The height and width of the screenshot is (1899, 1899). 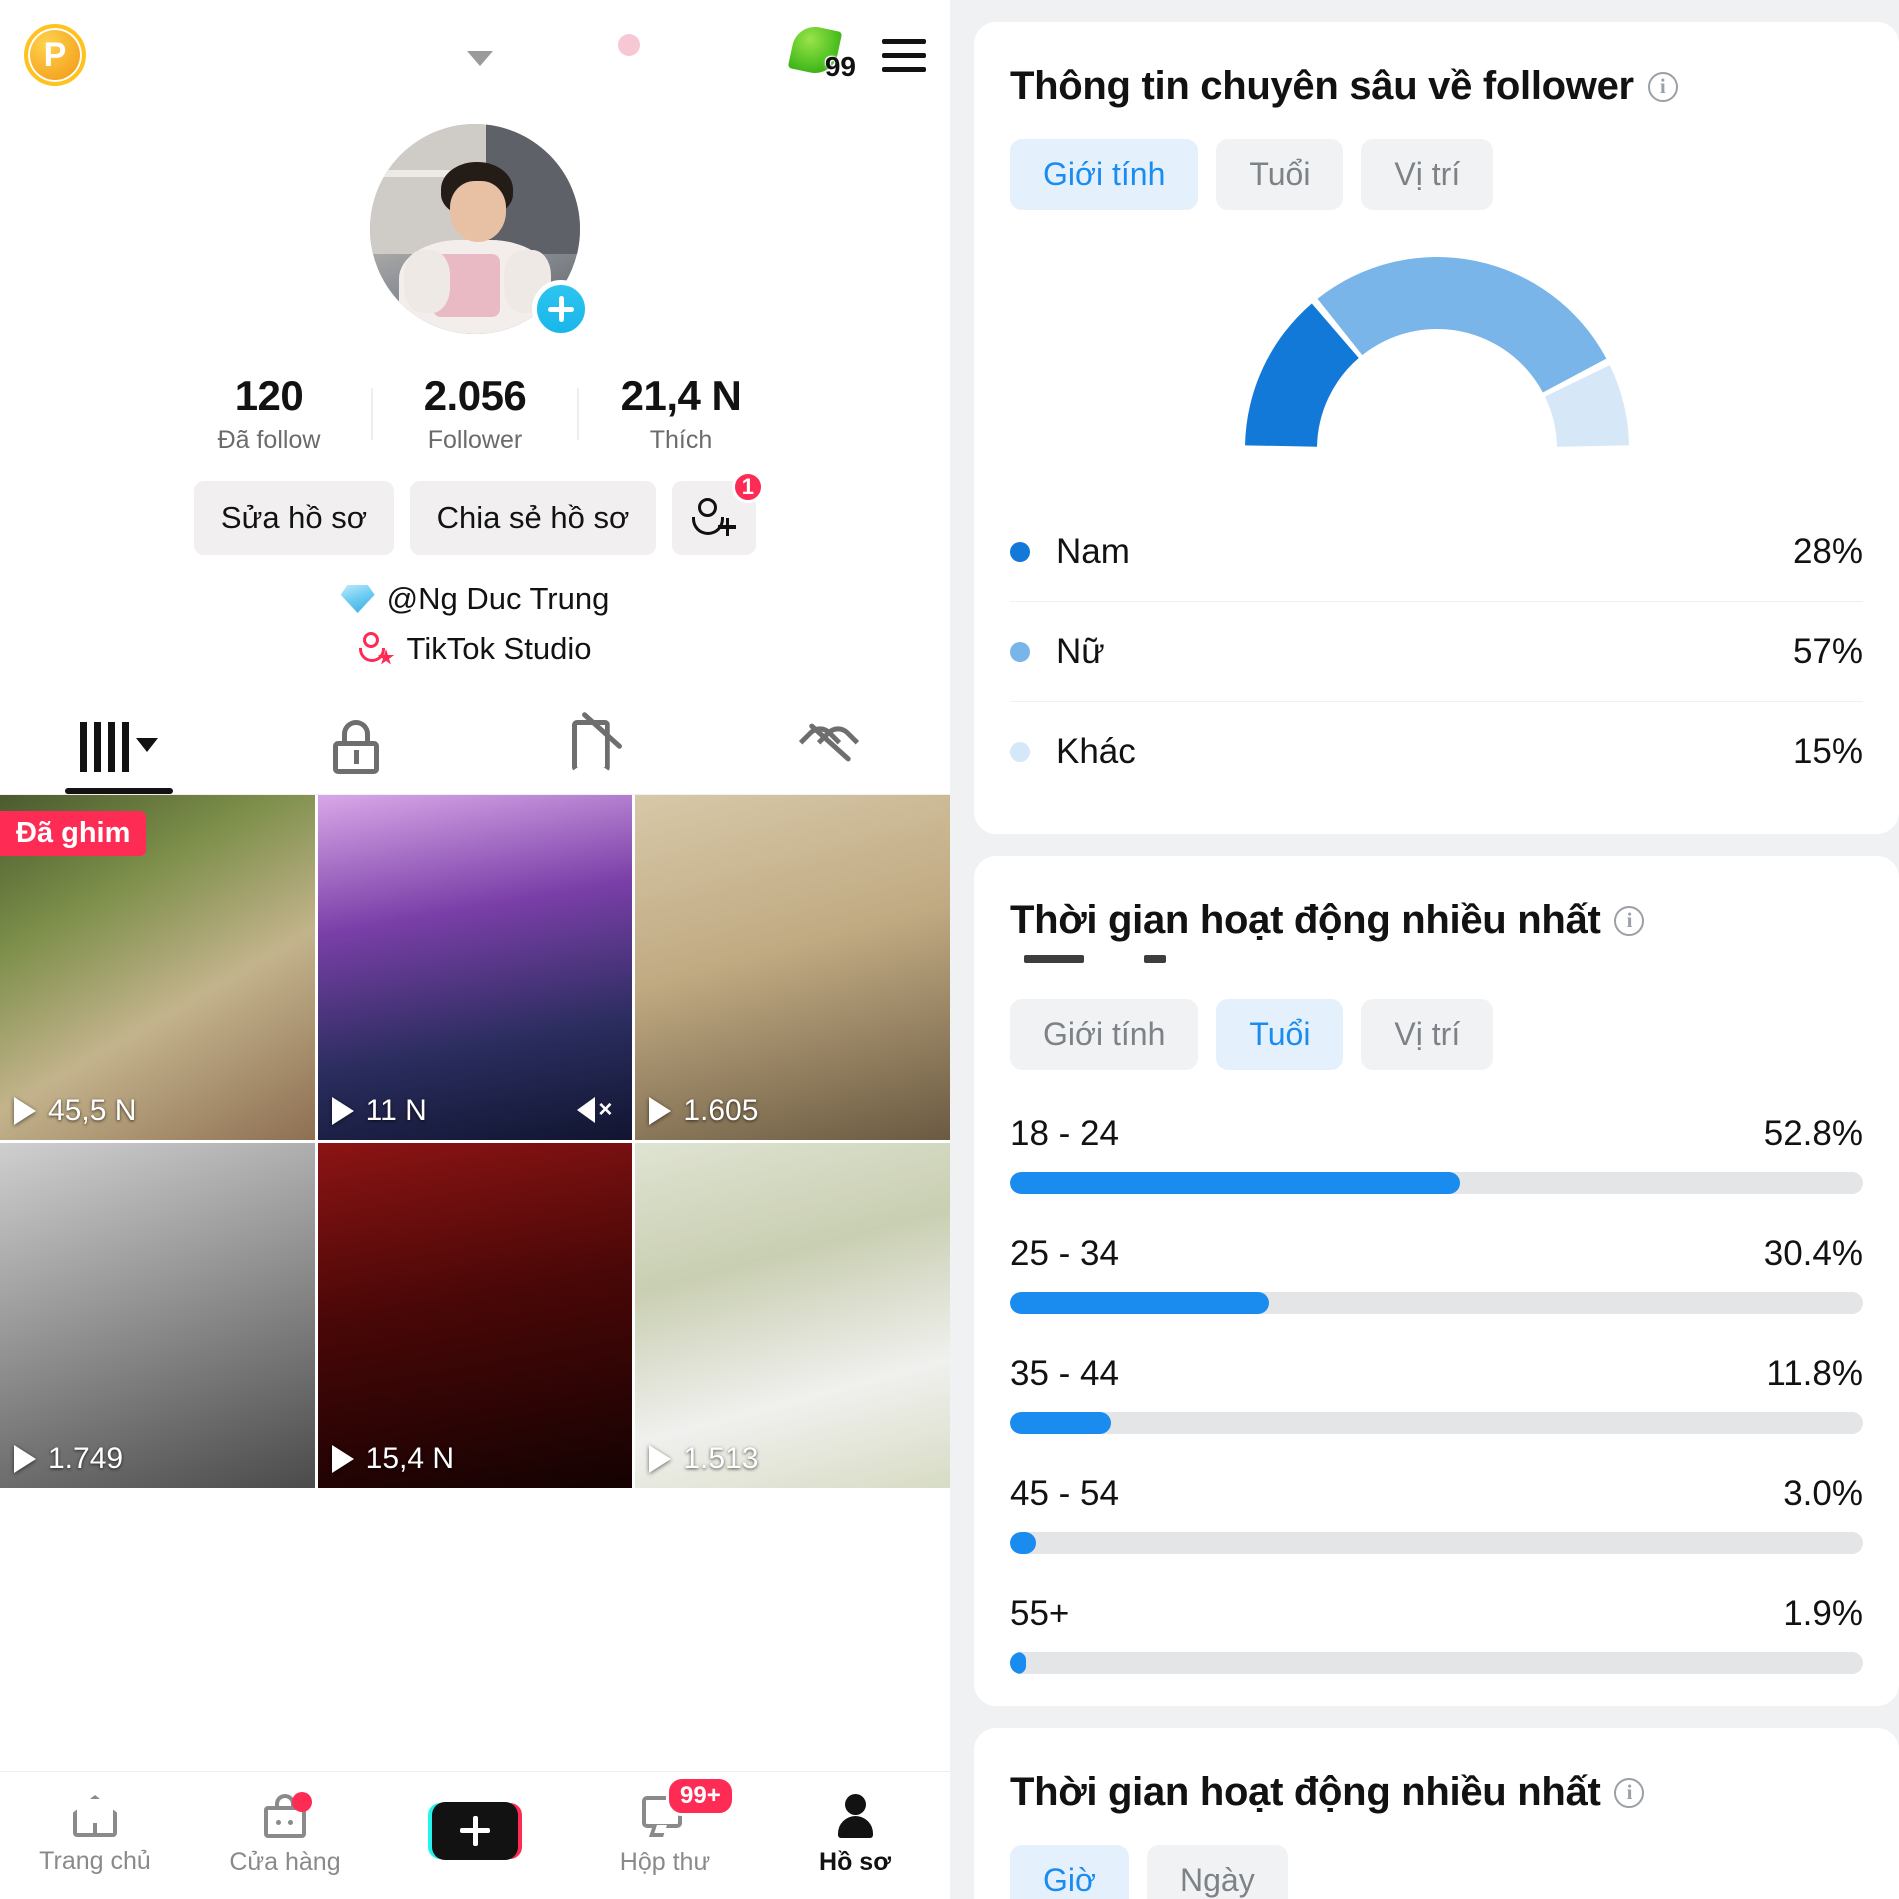 What do you see at coordinates (475, 1315) in the screenshot?
I see `video-thumbnail: 15,4 N` at bounding box center [475, 1315].